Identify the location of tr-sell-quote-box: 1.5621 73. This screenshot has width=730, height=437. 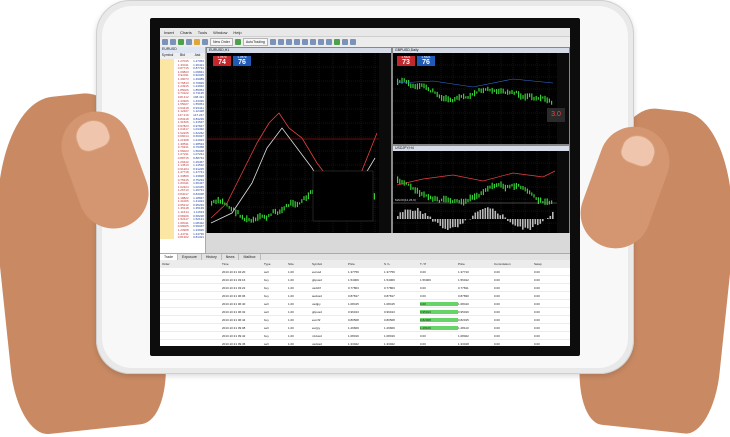
(406, 61).